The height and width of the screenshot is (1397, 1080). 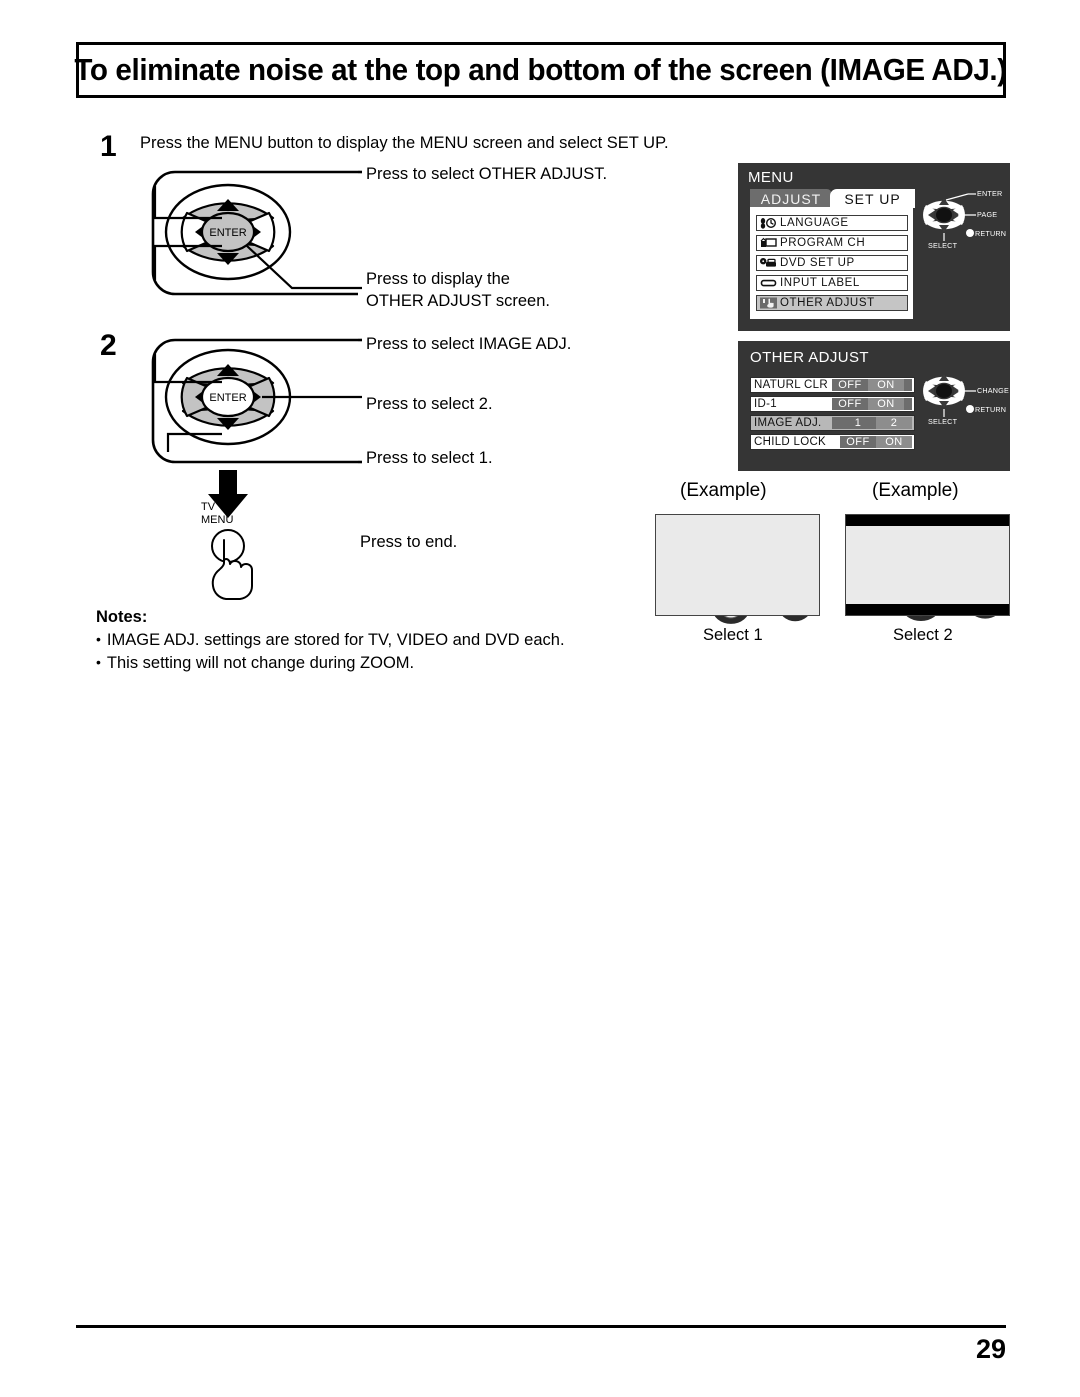 I want to click on row-label: CHILD LOCK, so click(x=790, y=442).